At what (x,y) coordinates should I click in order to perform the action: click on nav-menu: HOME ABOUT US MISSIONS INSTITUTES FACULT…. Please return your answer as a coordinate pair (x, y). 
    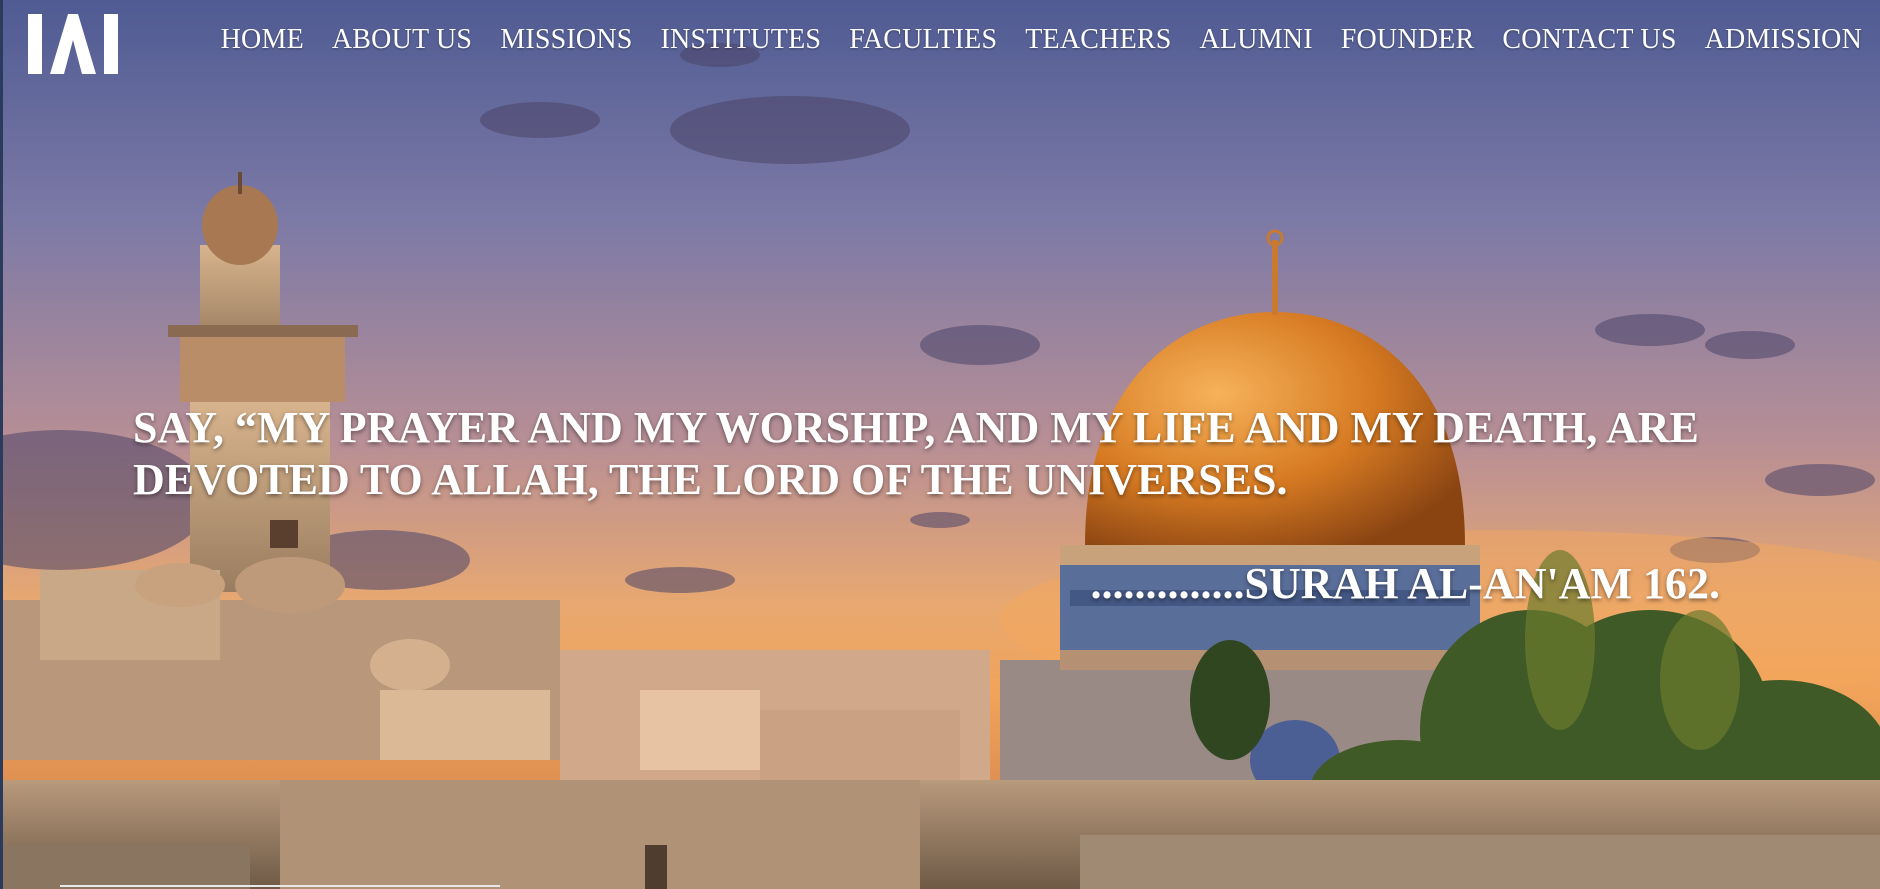
    Looking at the image, I should click on (1027, 40).